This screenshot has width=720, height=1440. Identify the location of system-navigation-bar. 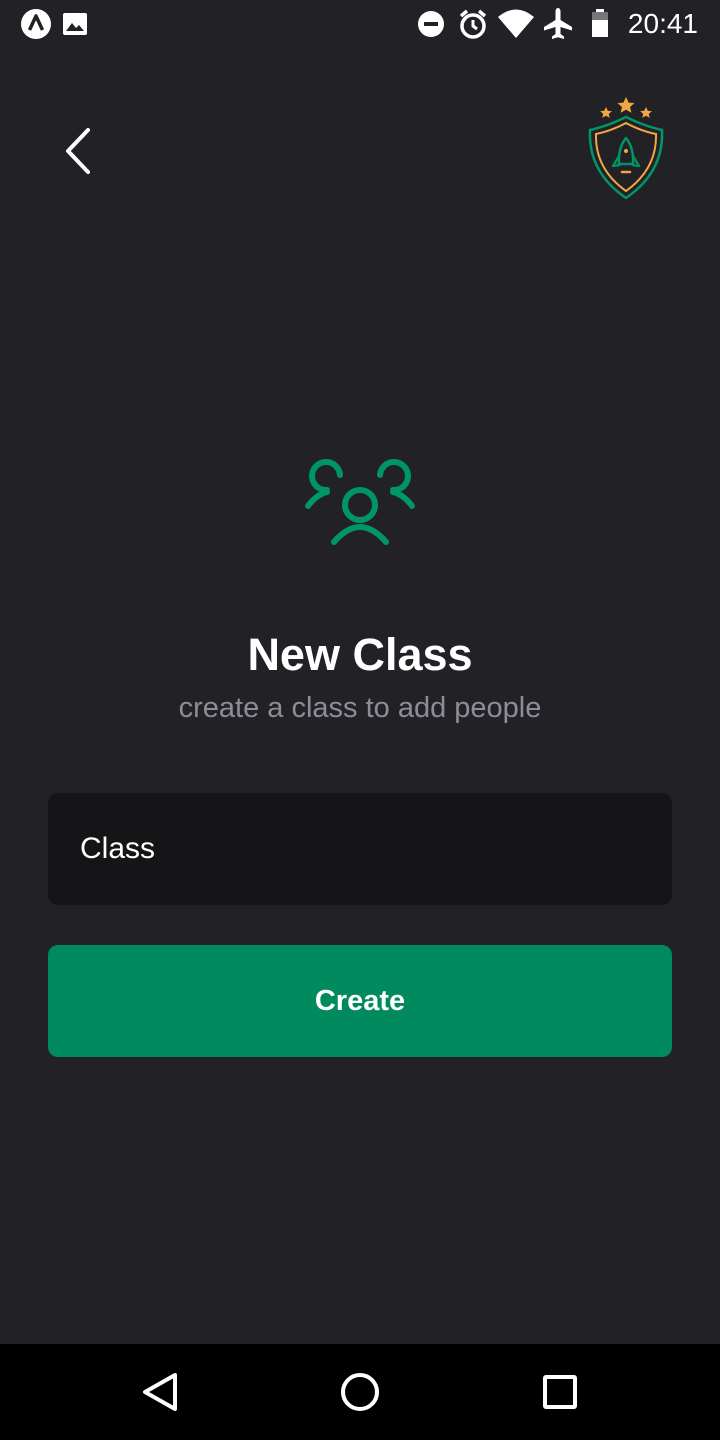
(360, 1392).